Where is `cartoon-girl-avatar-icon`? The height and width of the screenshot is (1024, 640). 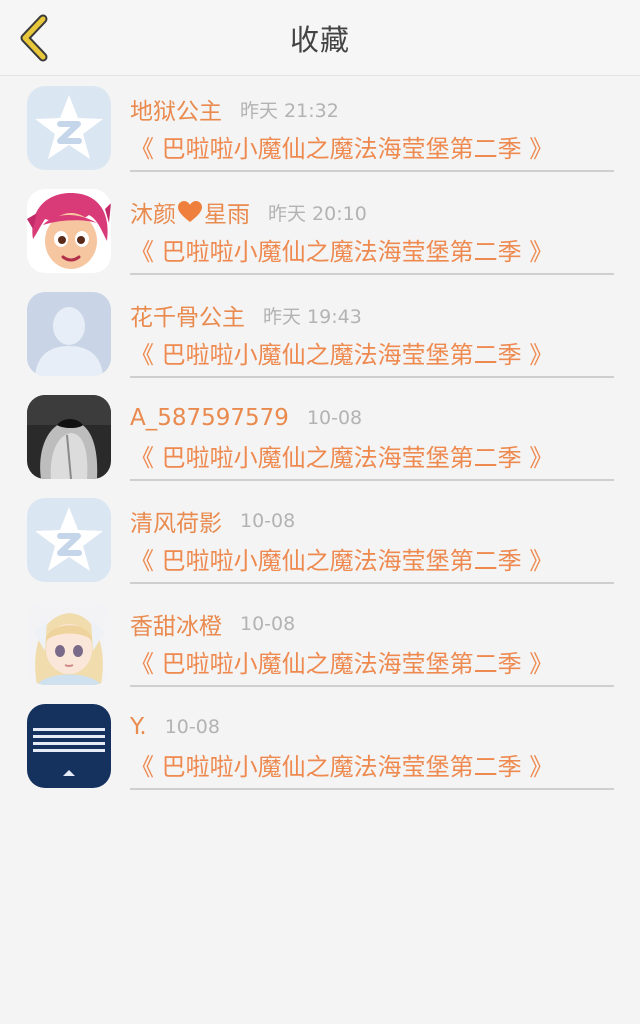 cartoon-girl-avatar-icon is located at coordinates (69, 231).